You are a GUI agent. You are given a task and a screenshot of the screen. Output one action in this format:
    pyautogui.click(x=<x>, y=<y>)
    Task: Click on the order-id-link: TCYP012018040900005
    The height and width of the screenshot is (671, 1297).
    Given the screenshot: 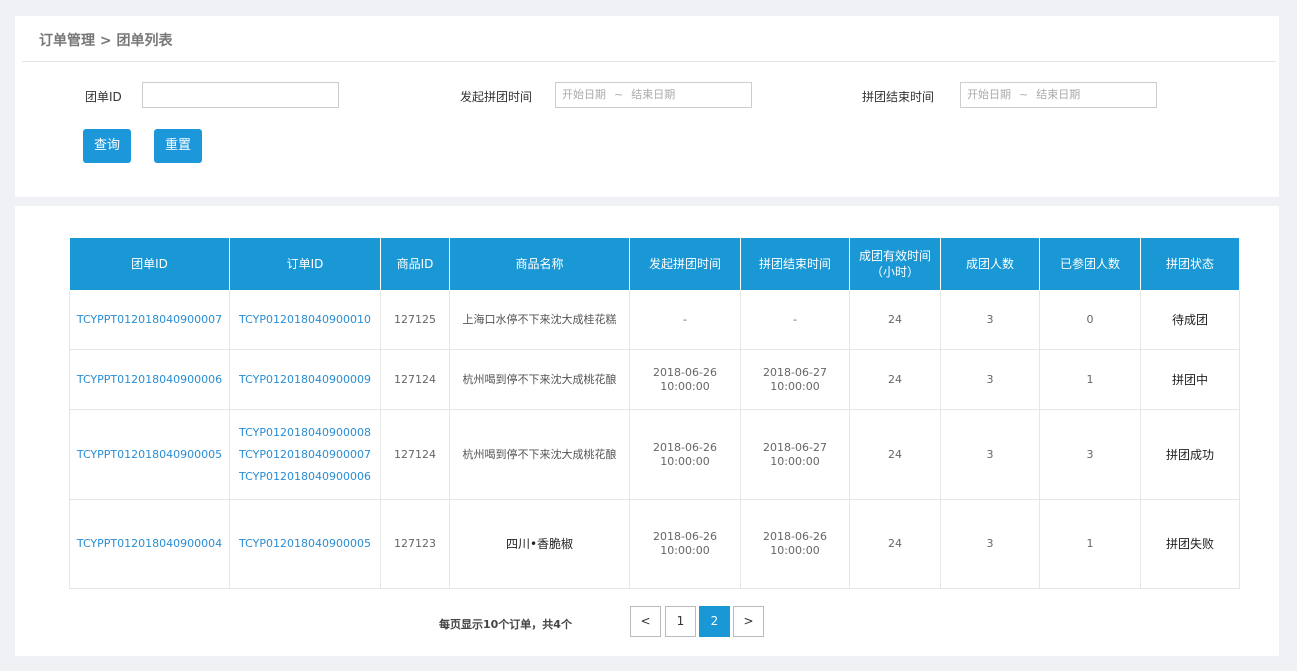 What is the action you would take?
    pyautogui.click(x=305, y=544)
    